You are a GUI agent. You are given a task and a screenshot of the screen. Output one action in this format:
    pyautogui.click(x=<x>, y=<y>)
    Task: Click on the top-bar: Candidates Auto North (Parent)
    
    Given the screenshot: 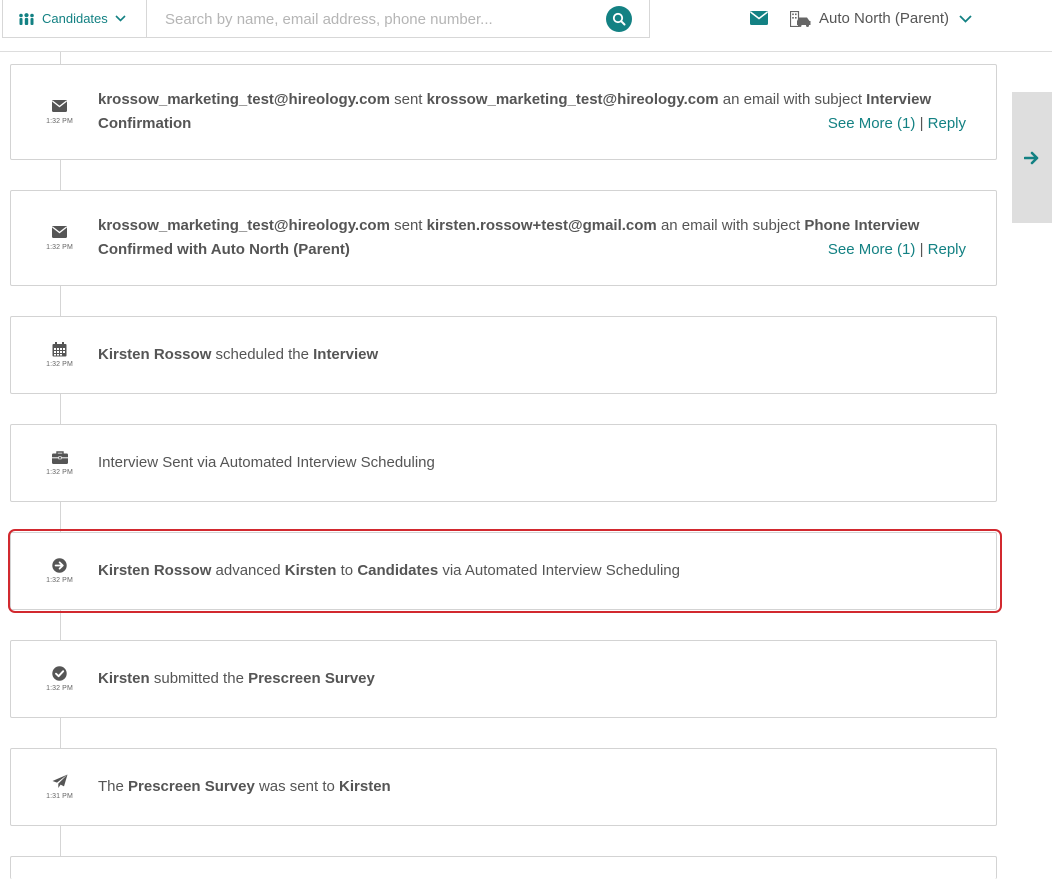 What is the action you would take?
    pyautogui.click(x=526, y=26)
    